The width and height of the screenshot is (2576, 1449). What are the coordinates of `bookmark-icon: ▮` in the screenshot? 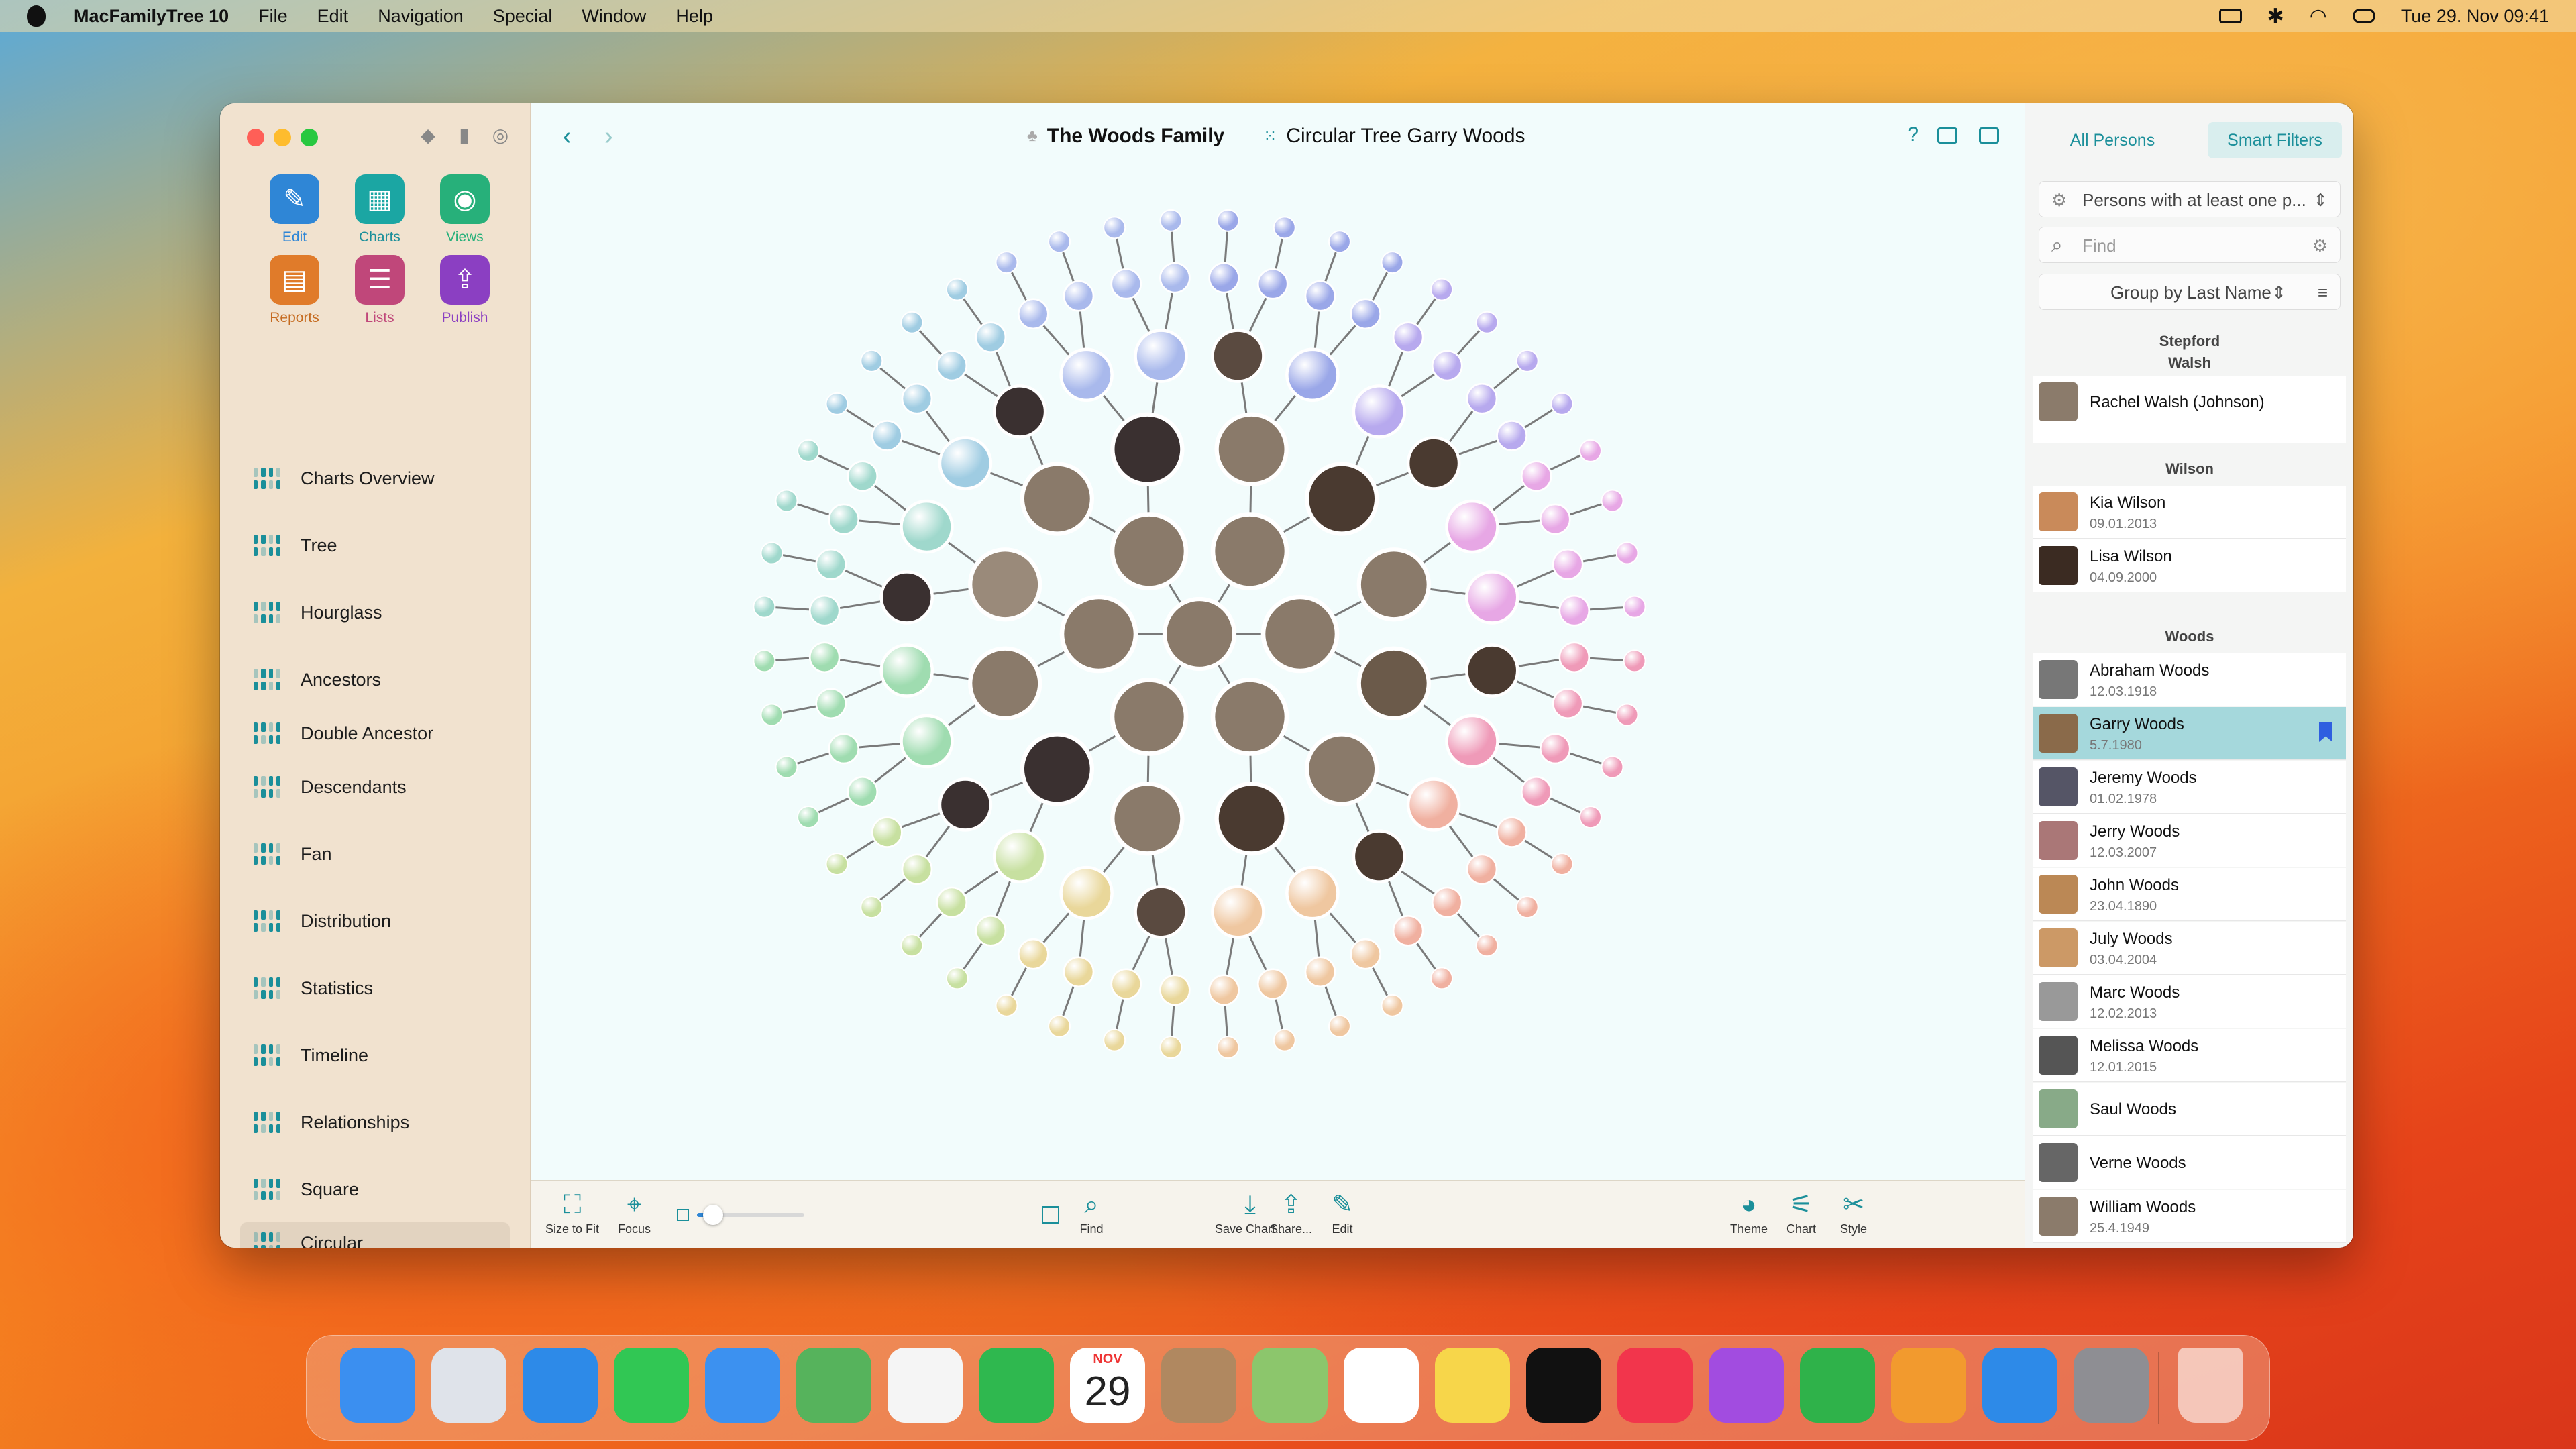 It's located at (464, 135).